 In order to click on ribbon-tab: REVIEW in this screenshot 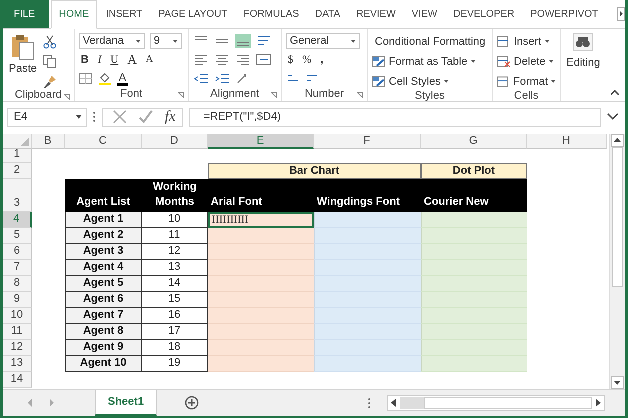, I will do `click(376, 14)`.